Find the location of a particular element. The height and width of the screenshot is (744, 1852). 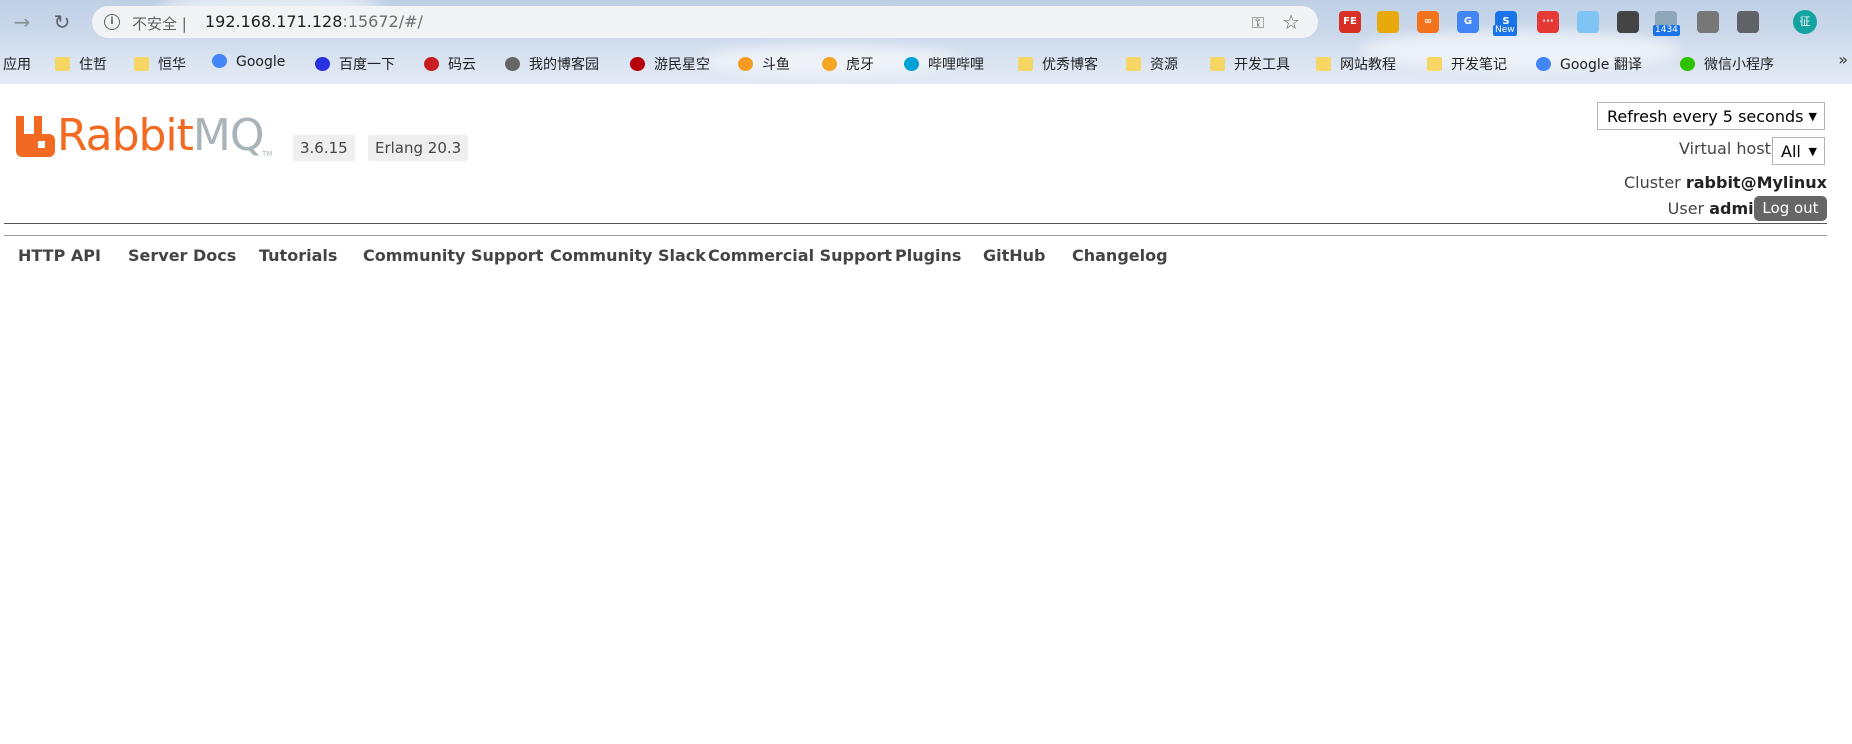

extension-badge: New is located at coordinates (1505, 30).